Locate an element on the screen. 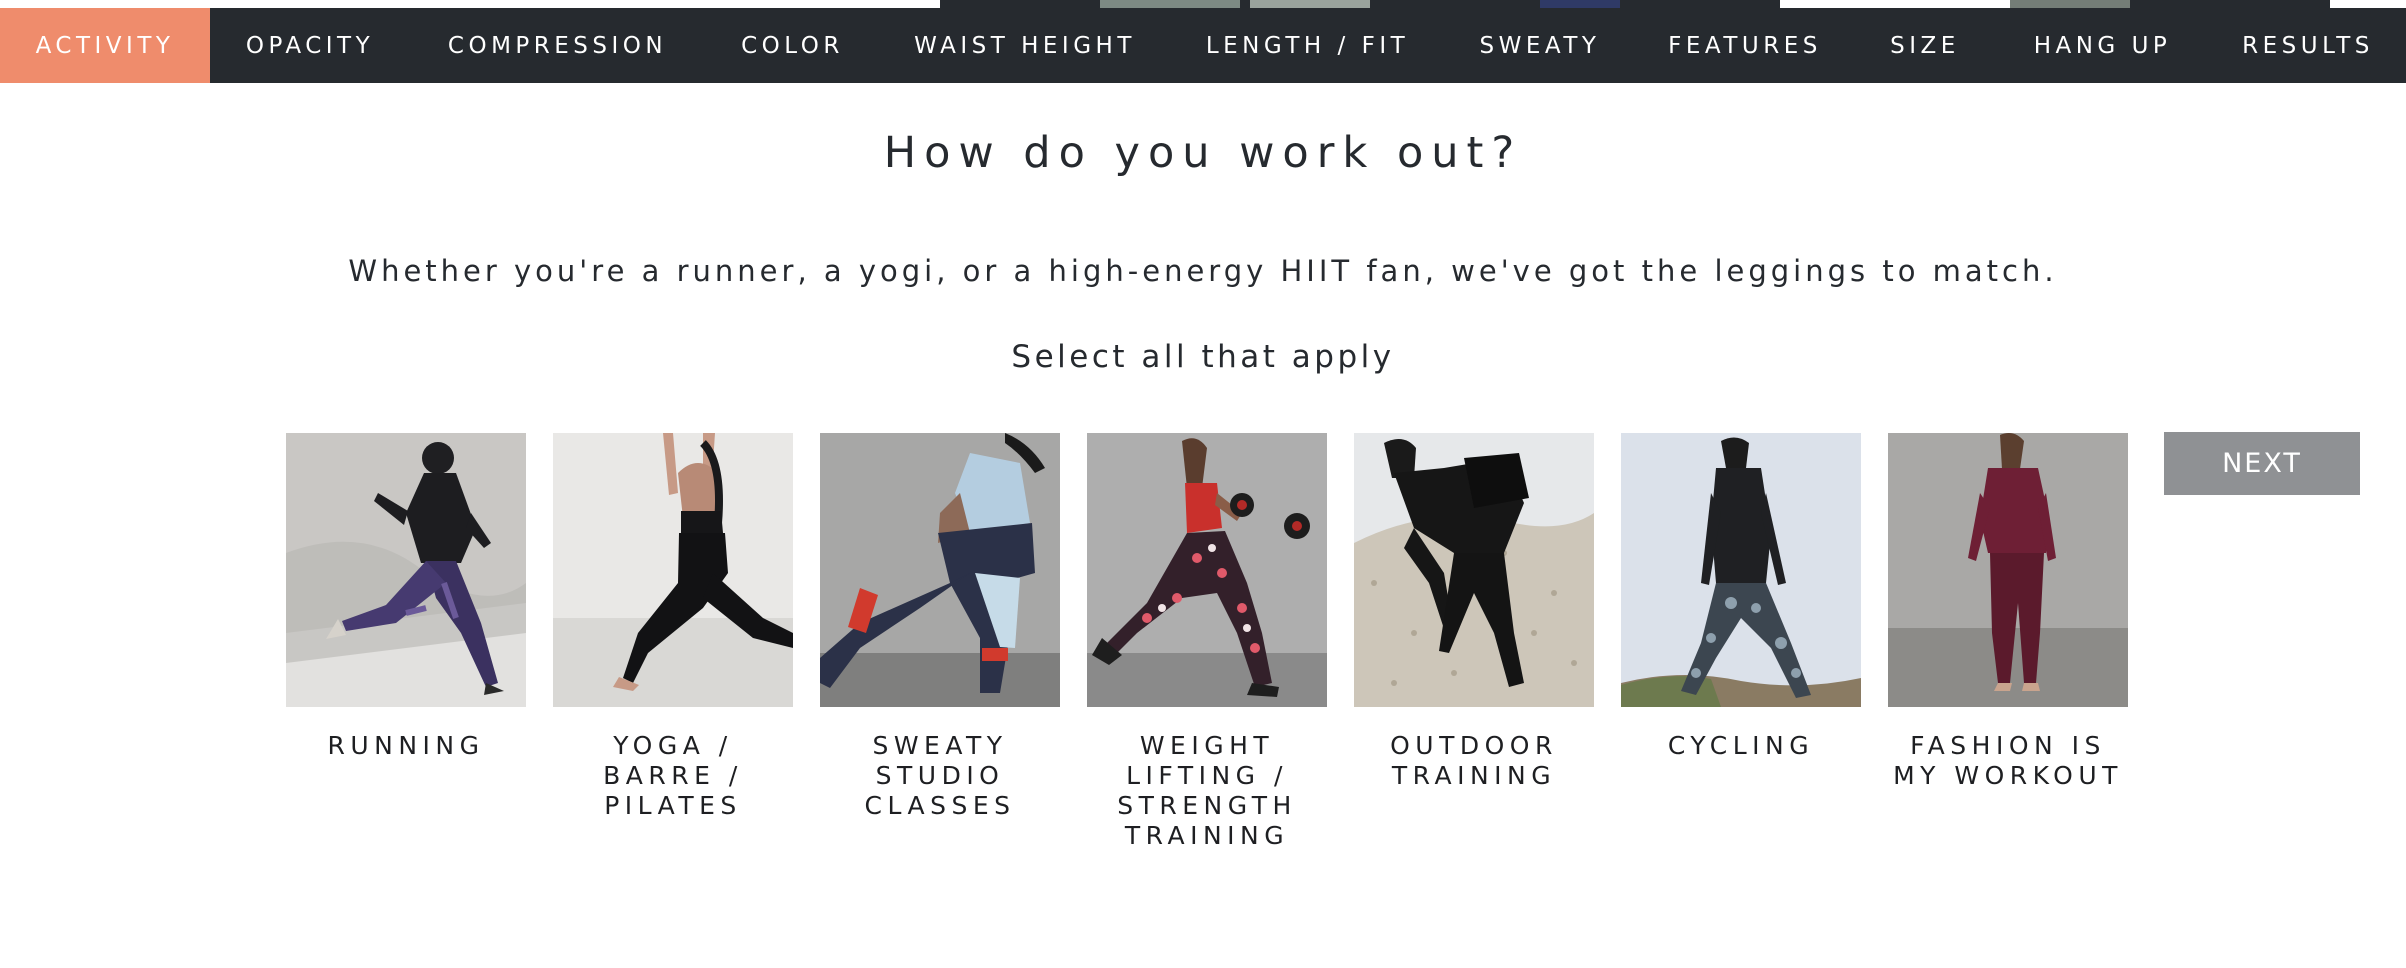  option-sweaty-studio: SWEATY STUDIO CLASSES is located at coordinates (940, 627).